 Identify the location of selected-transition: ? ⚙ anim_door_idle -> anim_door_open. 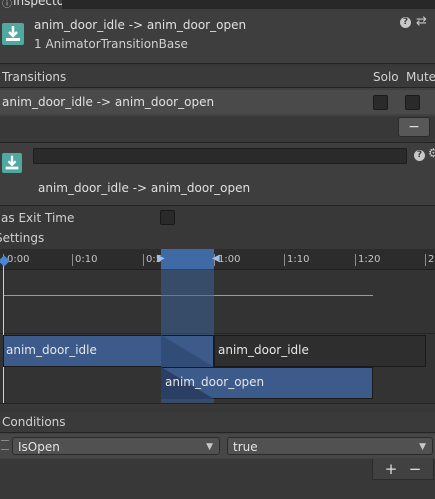
(217, 174).